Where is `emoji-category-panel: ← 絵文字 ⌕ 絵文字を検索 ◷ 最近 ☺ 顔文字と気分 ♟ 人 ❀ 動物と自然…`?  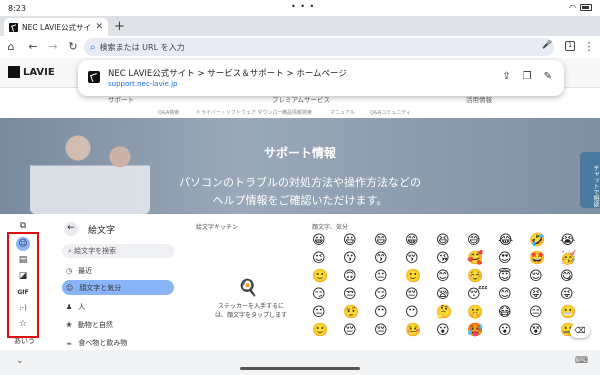
emoji-category-panel: ← 絵文字 ⌕ 絵文字を検索 ◷ 最近 ☺ 顔文字と気分 ♟ 人 ❀ 動物と自然… is located at coordinates (118, 282).